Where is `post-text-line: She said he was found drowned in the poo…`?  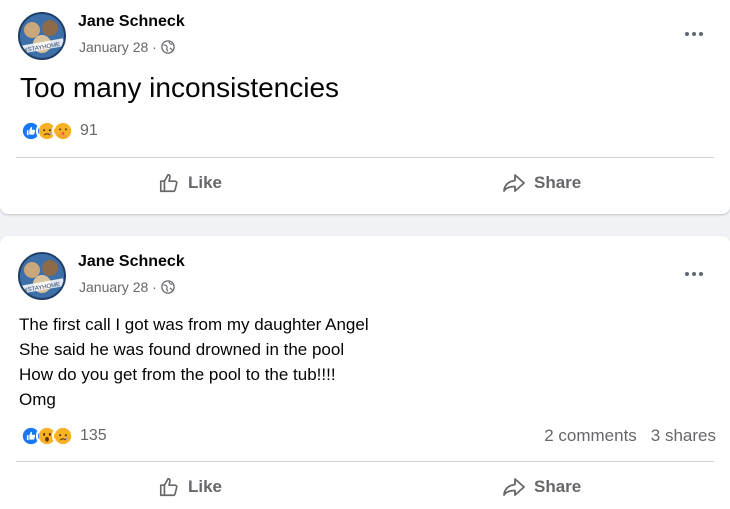 post-text-line: She said he was found drowned in the poo… is located at coordinates (182, 349).